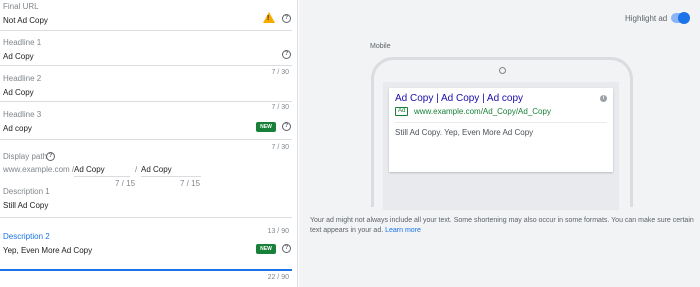 The image size is (700, 287). What do you see at coordinates (146, 65) in the screenshot?
I see `headline1-underline` at bounding box center [146, 65].